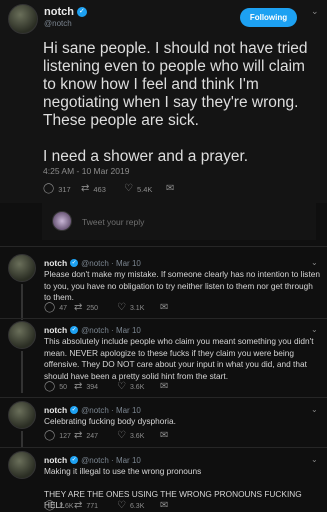 The image size is (327, 512). Describe the element at coordinates (95, 387) in the screenshot. I see `retweet-action: ⇄ 394` at that location.